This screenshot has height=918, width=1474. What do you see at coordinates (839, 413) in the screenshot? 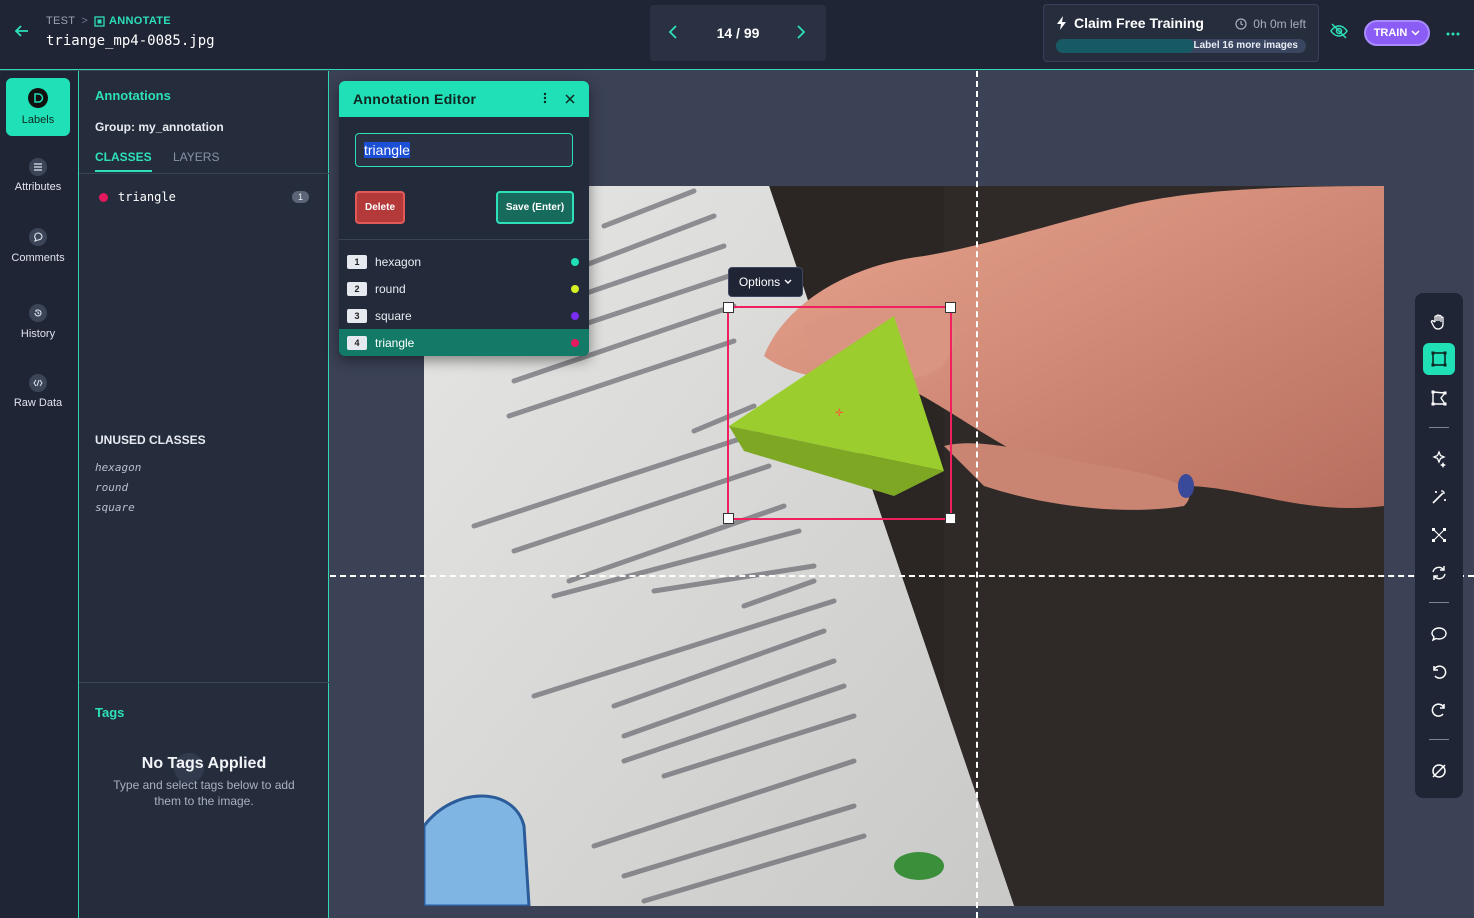
I see `bbox-center-icon: ✛` at bounding box center [839, 413].